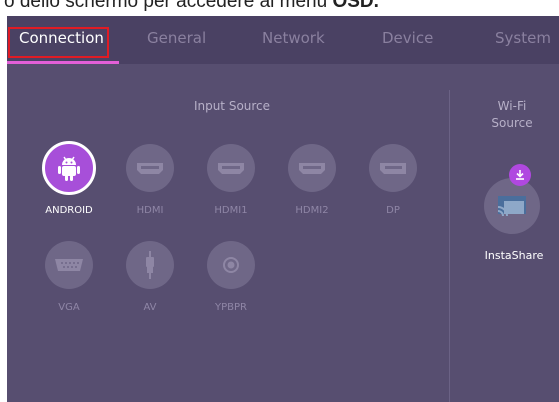 This screenshot has height=402, width=559. Describe the element at coordinates (231, 265) in the screenshot. I see `ypbpr-icon` at that location.